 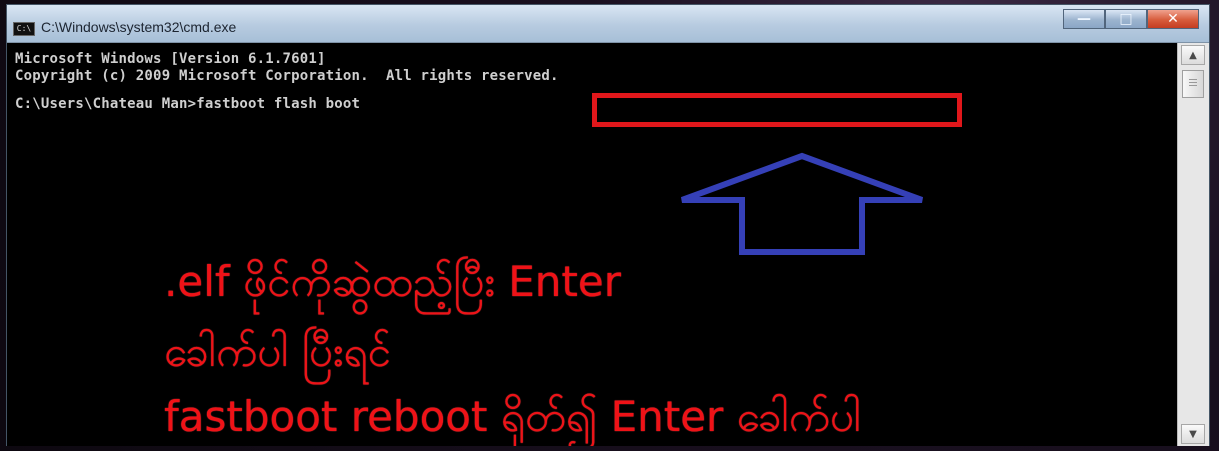 What do you see at coordinates (1084, 19) in the screenshot?
I see `minimize-button: —` at bounding box center [1084, 19].